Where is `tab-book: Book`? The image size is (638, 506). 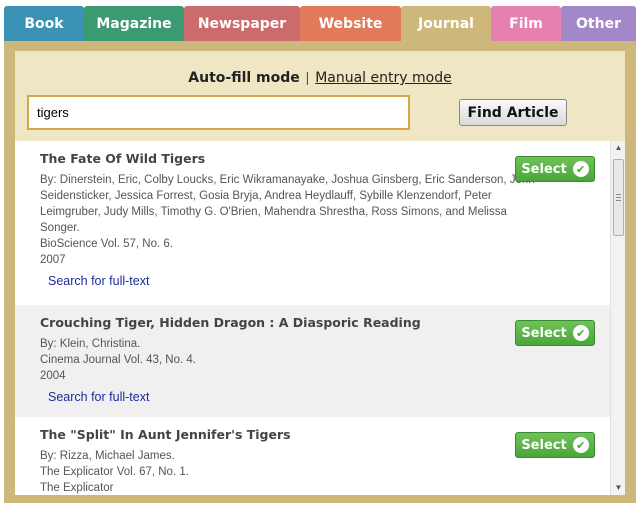
tab-book: Book is located at coordinates (44, 24).